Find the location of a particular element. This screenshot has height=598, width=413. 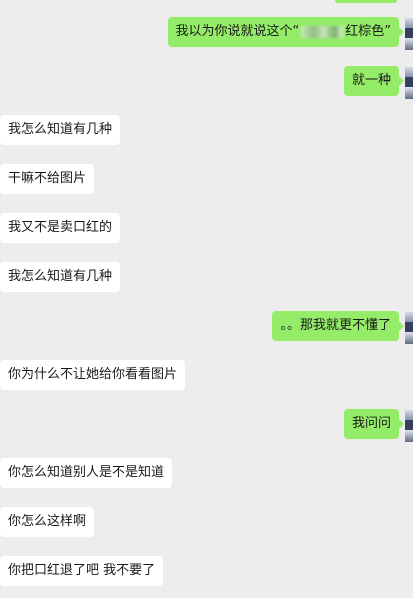

message-text: 我以为你说就说这个“ is located at coordinates (237, 31).